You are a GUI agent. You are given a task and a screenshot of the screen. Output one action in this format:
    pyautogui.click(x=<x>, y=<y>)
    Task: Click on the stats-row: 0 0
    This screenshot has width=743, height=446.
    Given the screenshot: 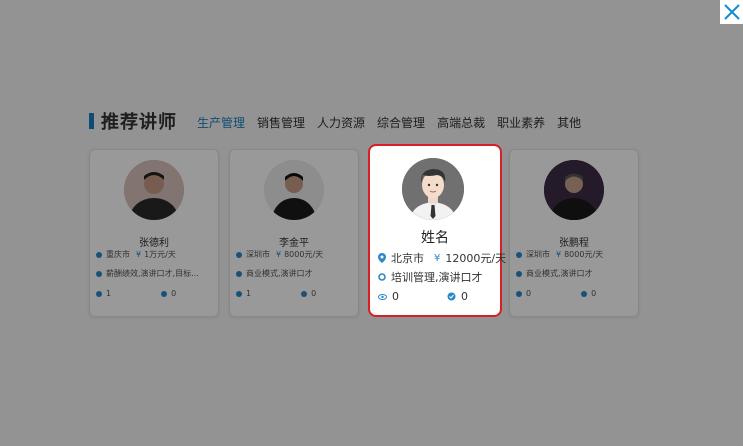 What is the action you would take?
    pyautogui.click(x=423, y=296)
    